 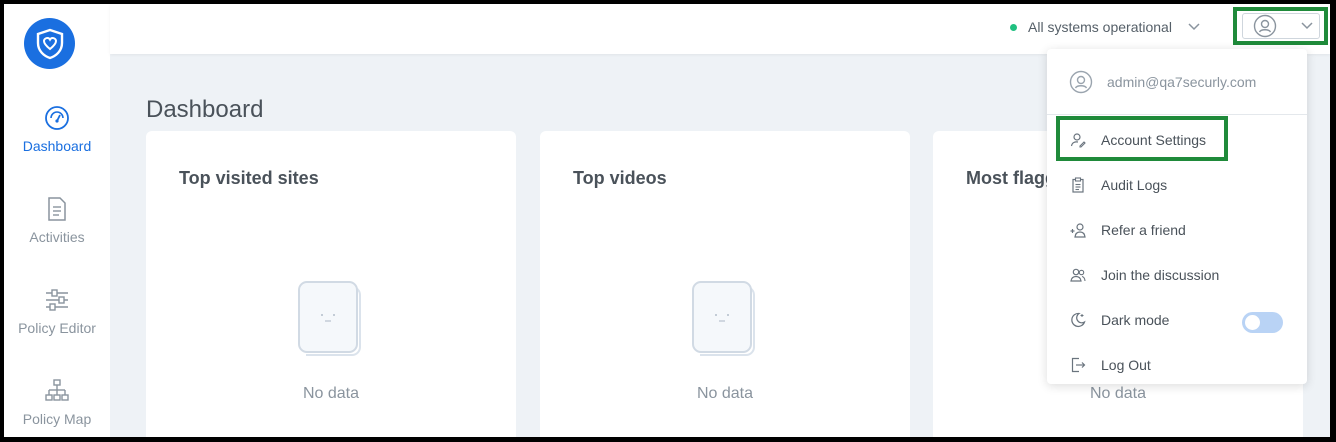 I want to click on toggle-knob, so click(x=1252, y=322).